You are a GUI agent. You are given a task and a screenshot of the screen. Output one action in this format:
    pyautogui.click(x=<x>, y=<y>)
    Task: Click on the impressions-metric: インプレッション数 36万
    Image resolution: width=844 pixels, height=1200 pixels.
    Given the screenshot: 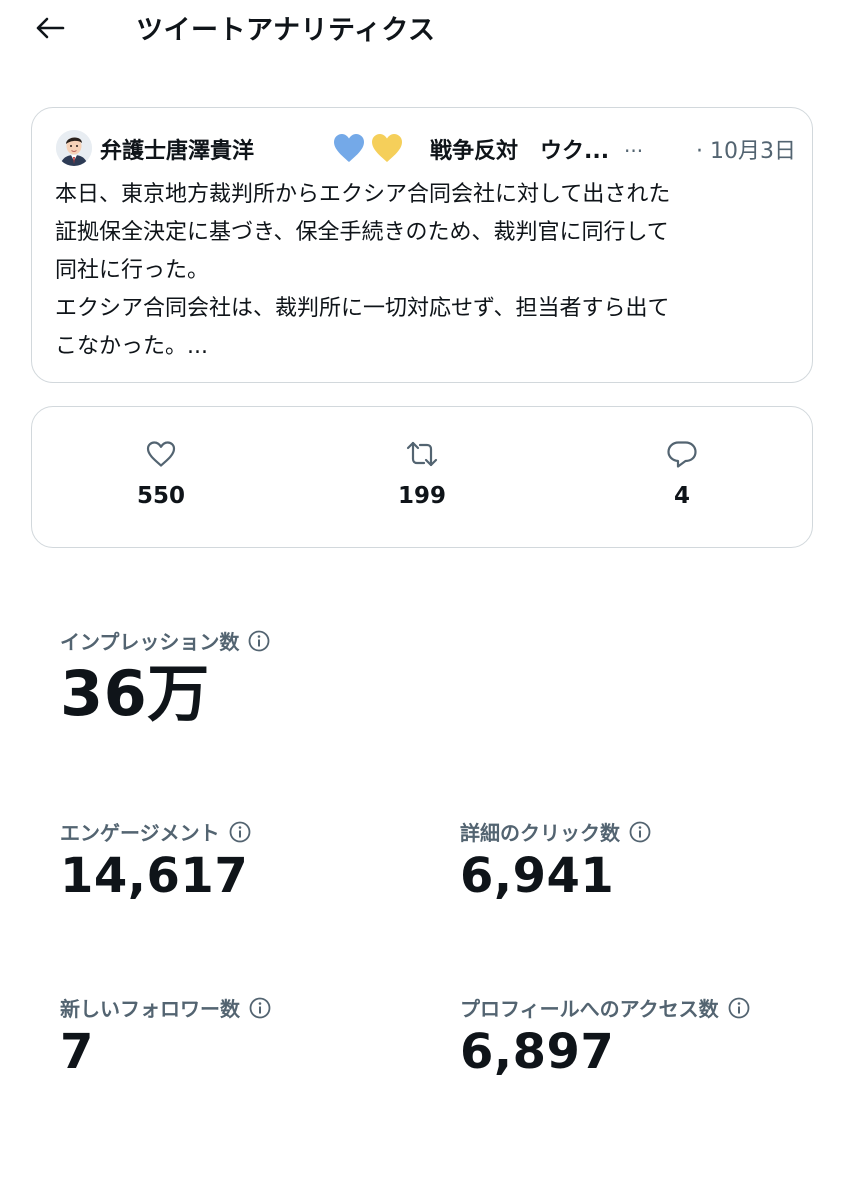 What is the action you would take?
    pyautogui.click(x=165, y=677)
    